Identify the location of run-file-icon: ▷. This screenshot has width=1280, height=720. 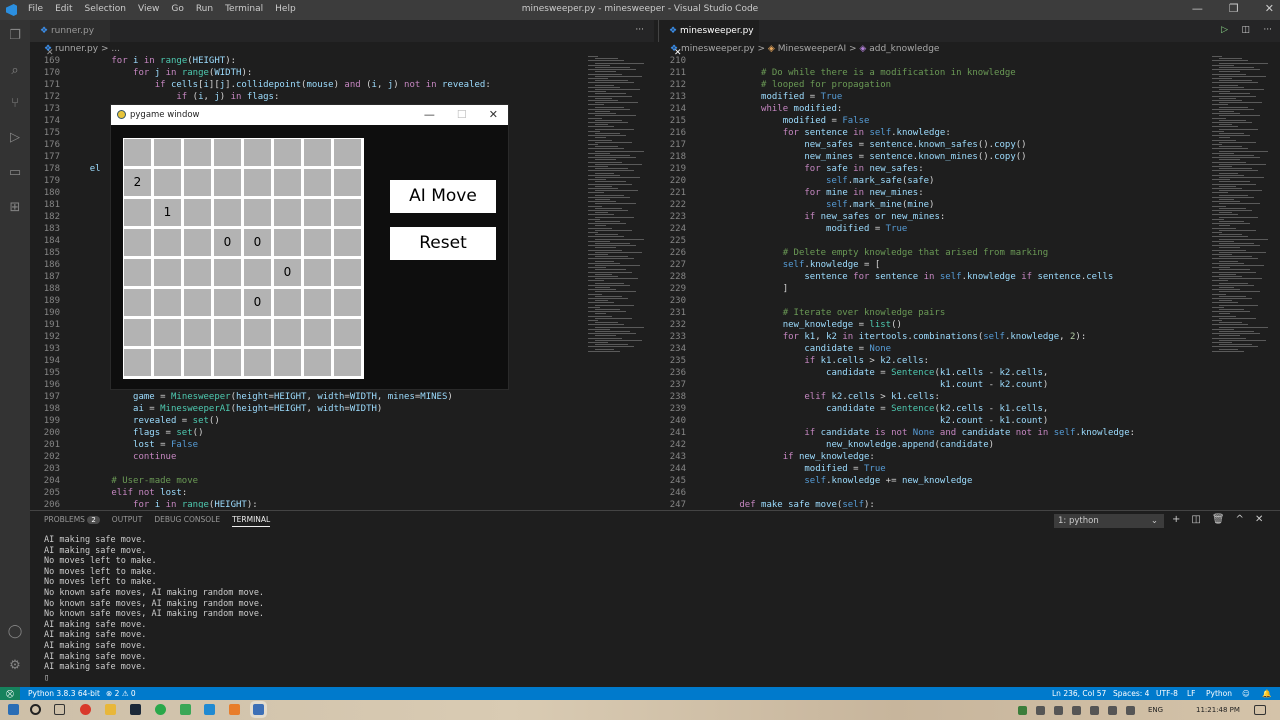
(1224, 30).